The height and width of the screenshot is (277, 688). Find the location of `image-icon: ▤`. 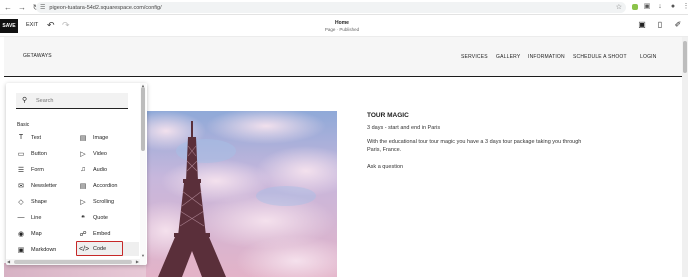

image-icon: ▤ is located at coordinates (83, 138).